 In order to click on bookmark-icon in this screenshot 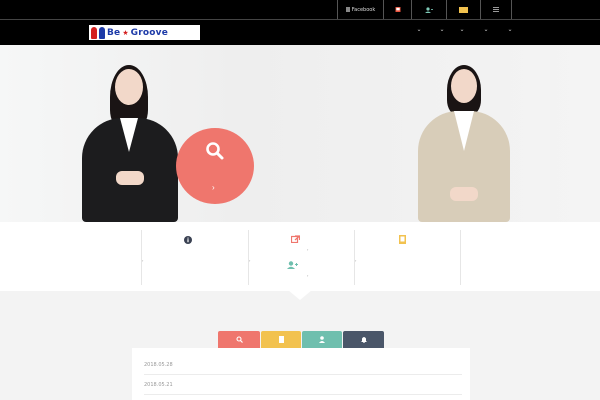, I will do `click(402, 239)`.